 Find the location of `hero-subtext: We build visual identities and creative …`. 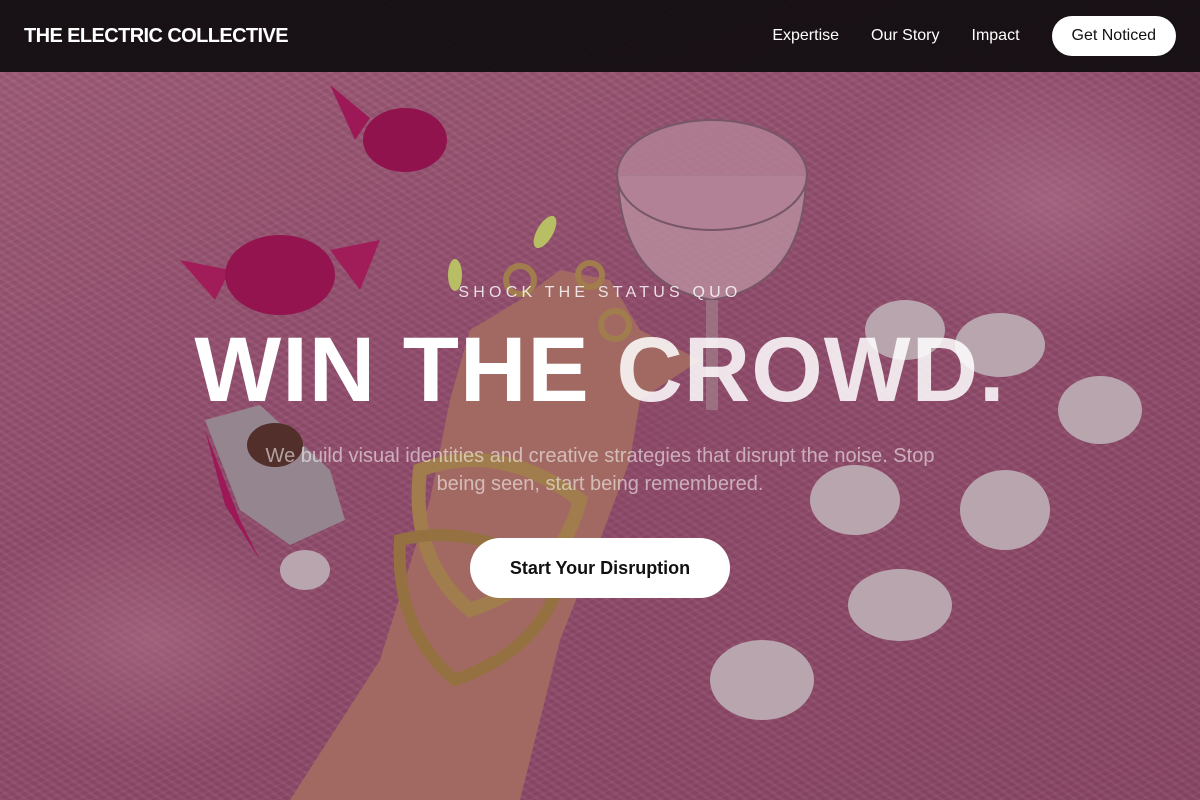

hero-subtext: We build visual identities and creative … is located at coordinates (600, 470).